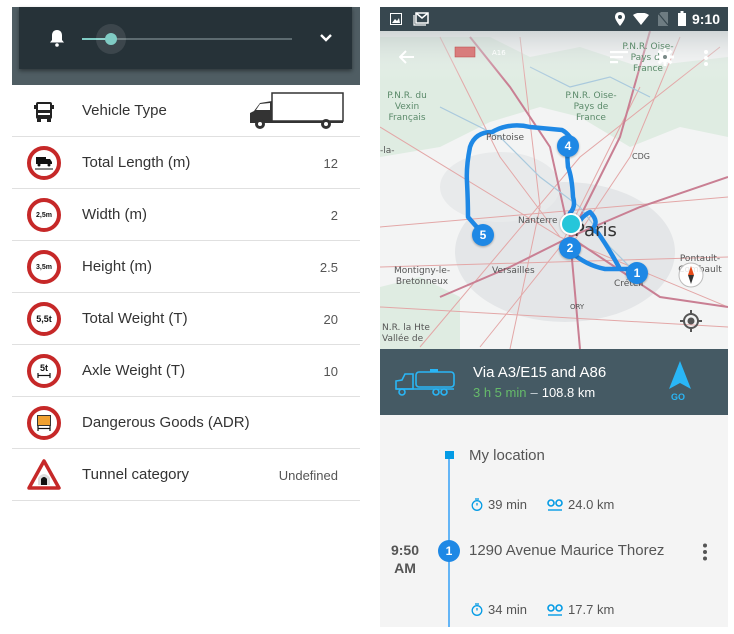  What do you see at coordinates (554, 19) in the screenshot?
I see `status-bar: 9:10` at bounding box center [554, 19].